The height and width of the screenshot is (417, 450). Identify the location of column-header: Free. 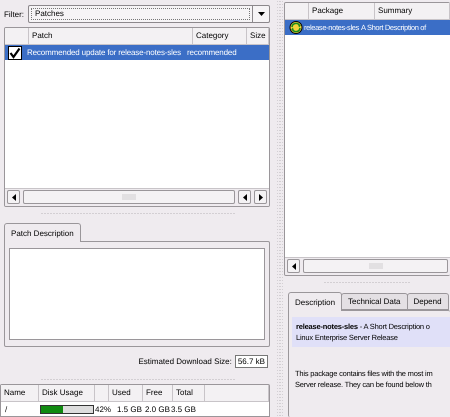
(158, 393).